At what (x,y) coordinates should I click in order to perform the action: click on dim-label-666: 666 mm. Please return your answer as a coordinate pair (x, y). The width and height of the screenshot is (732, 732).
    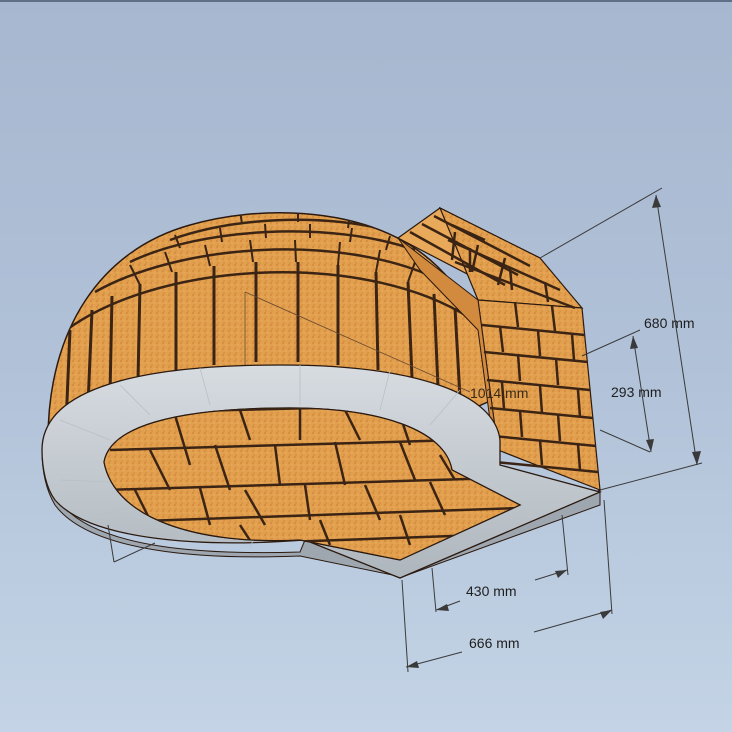
    Looking at the image, I should click on (494, 643).